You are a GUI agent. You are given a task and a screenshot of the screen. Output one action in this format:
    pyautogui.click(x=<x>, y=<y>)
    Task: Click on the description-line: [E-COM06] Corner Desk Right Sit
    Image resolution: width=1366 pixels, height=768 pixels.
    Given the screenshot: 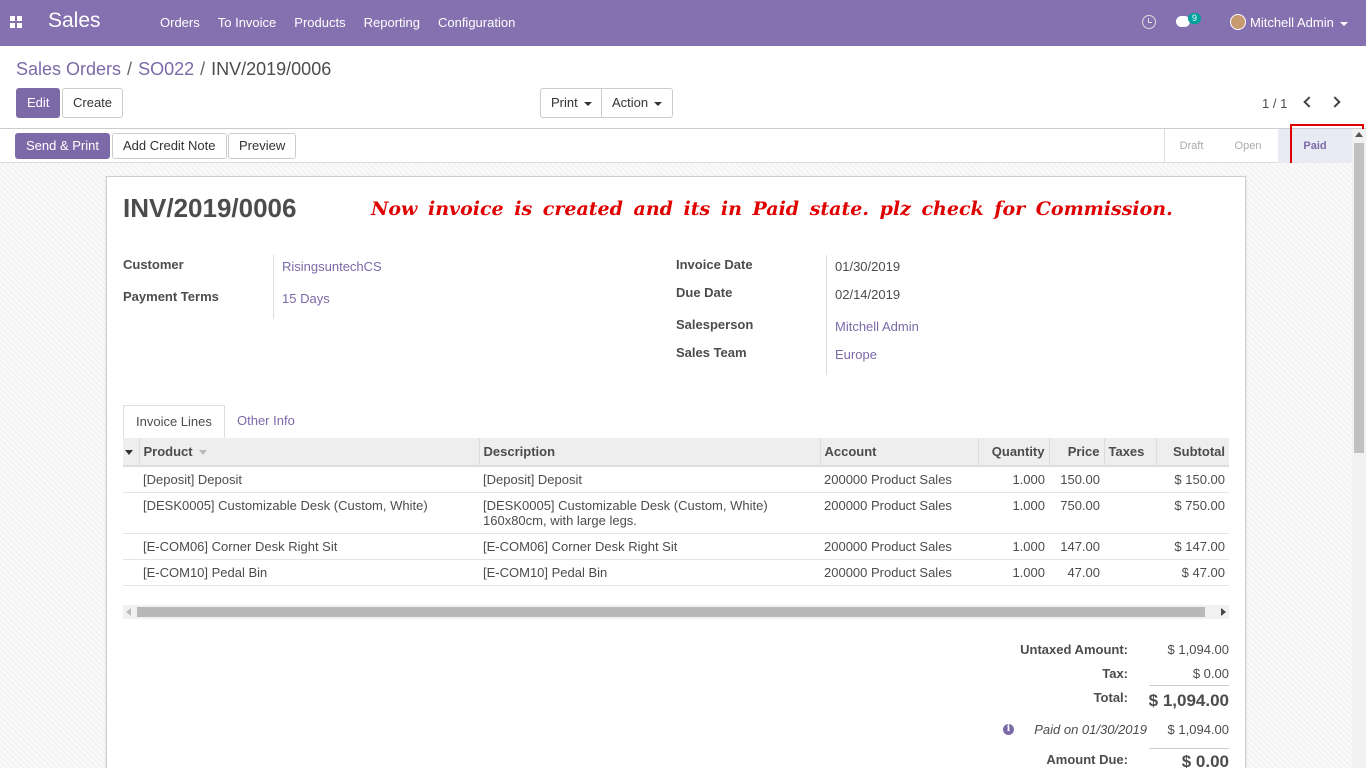 What is the action you would take?
    pyautogui.click(x=580, y=546)
    